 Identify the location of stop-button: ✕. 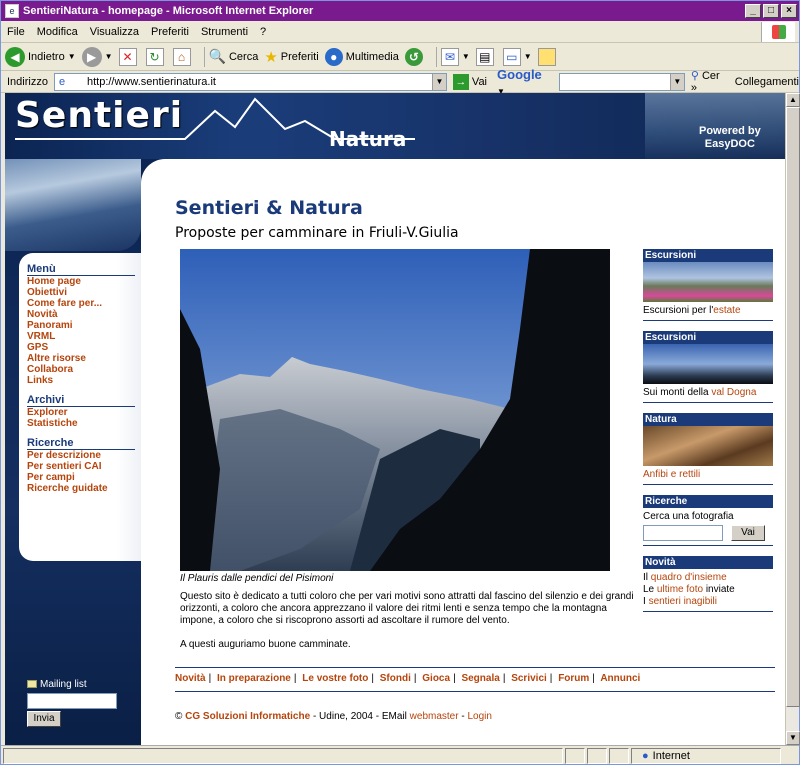
(129, 56).